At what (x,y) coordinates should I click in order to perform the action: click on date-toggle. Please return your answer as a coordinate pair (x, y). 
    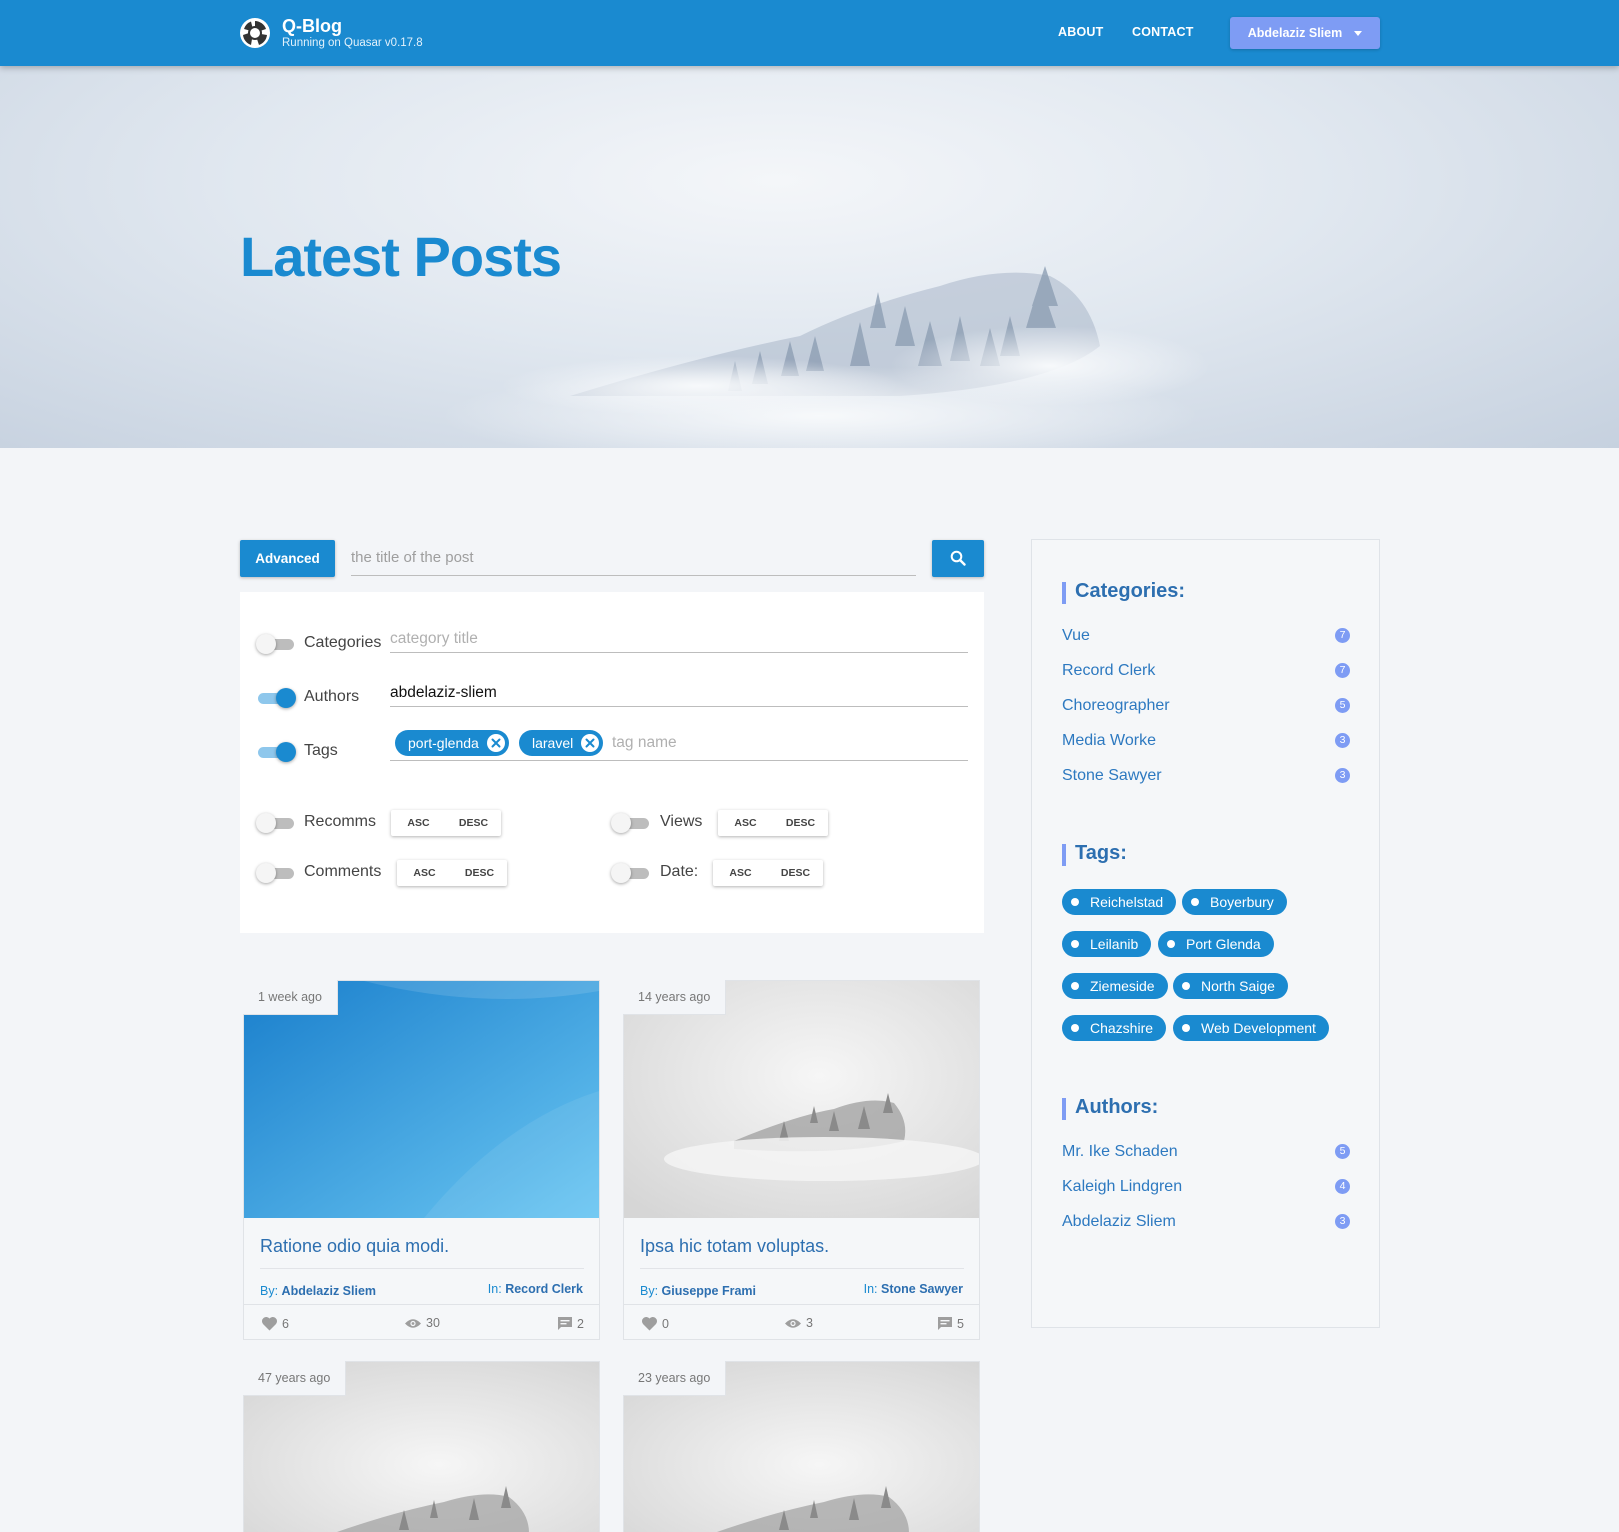
    Looking at the image, I should click on (631, 873).